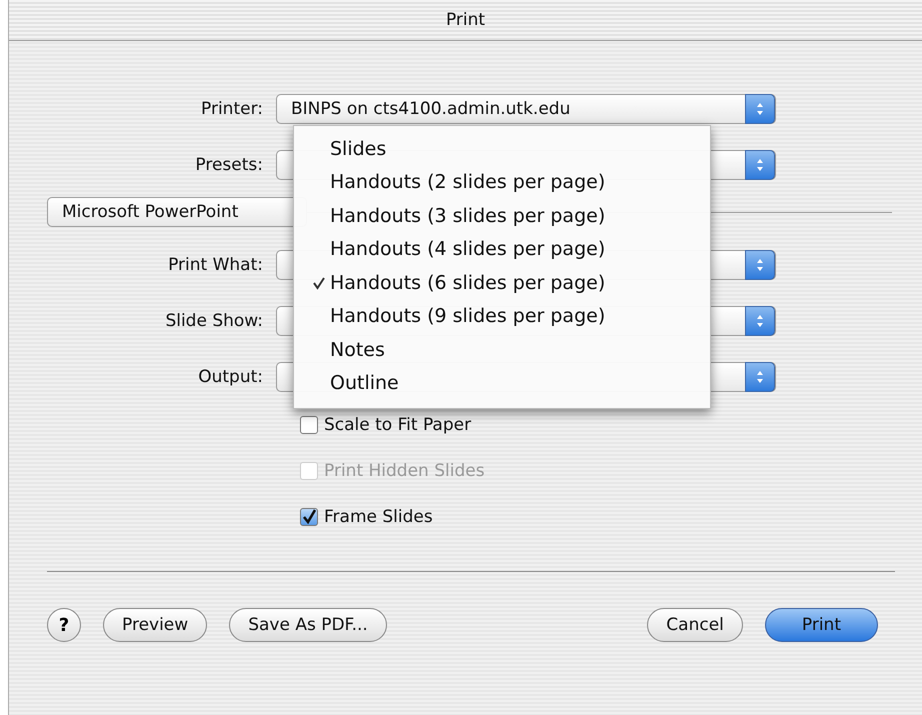 The height and width of the screenshot is (715, 922). What do you see at coordinates (215, 265) in the screenshot?
I see `field-label: Print What:` at bounding box center [215, 265].